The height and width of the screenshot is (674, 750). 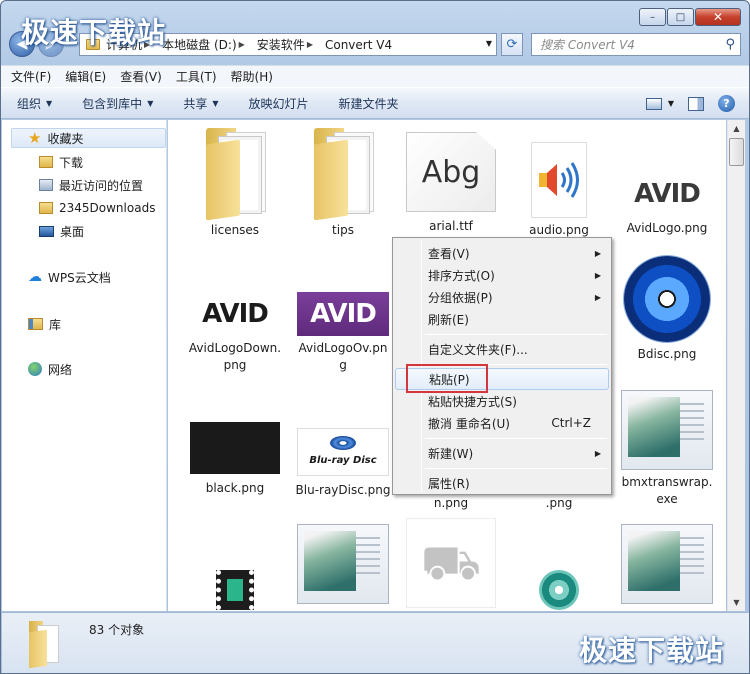 I want to click on file-item-avidlogoov: AVID AvidLogoOv.png, so click(x=343, y=333).